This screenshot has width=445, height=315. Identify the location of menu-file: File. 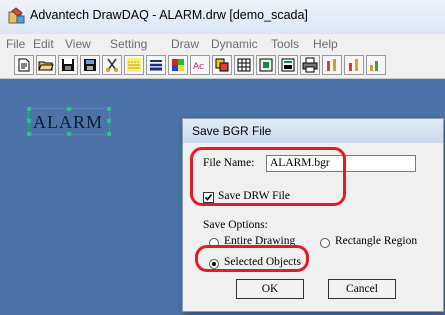
(15, 44).